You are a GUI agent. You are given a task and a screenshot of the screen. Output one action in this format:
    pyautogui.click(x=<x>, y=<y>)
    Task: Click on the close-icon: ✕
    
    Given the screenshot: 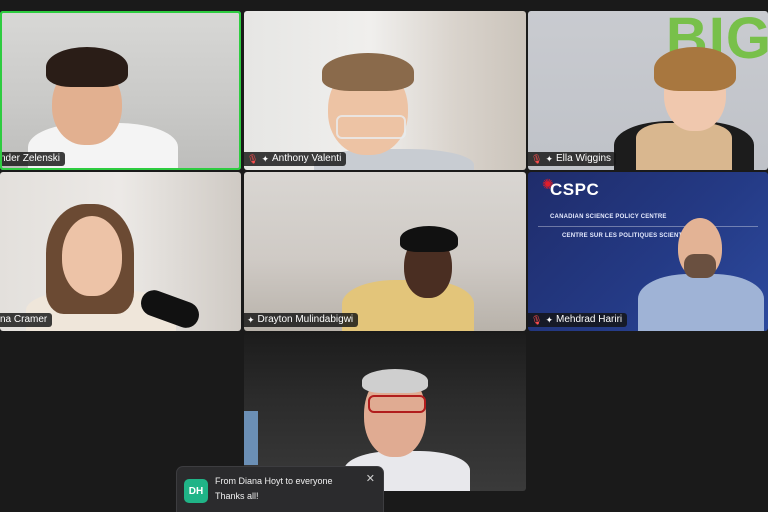 What is the action you would take?
    pyautogui.click(x=370, y=478)
    